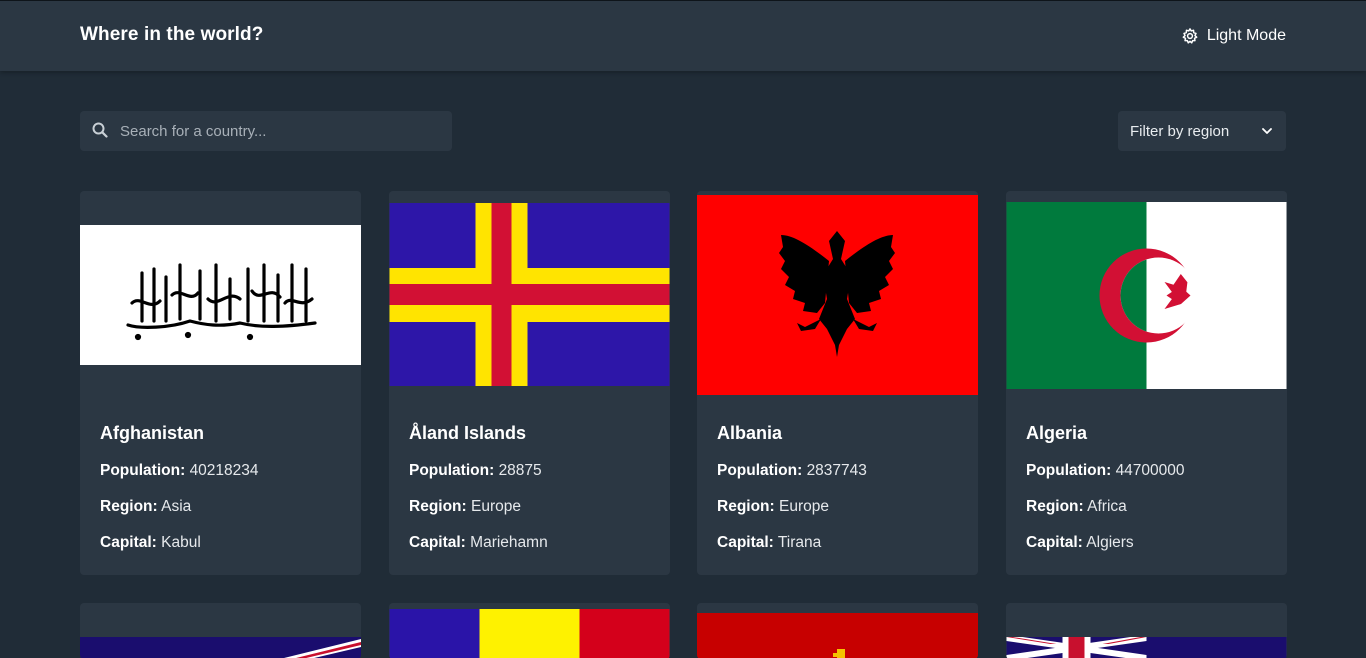  What do you see at coordinates (1267, 131) in the screenshot?
I see `chevron-down-icon` at bounding box center [1267, 131].